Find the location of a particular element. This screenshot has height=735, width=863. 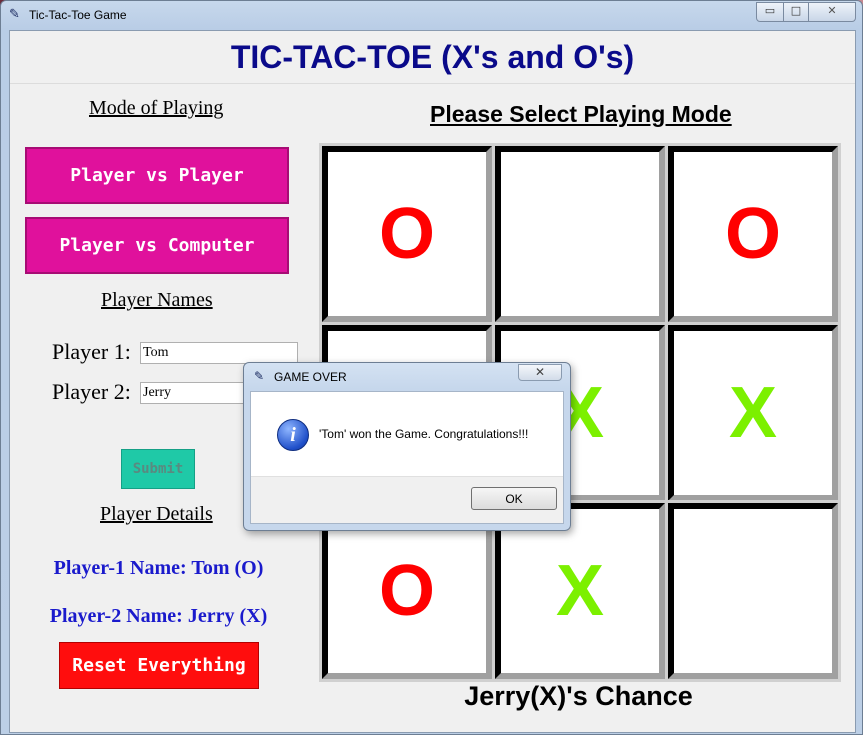

board-heading: Please Select Playing Mode is located at coordinates (581, 114).